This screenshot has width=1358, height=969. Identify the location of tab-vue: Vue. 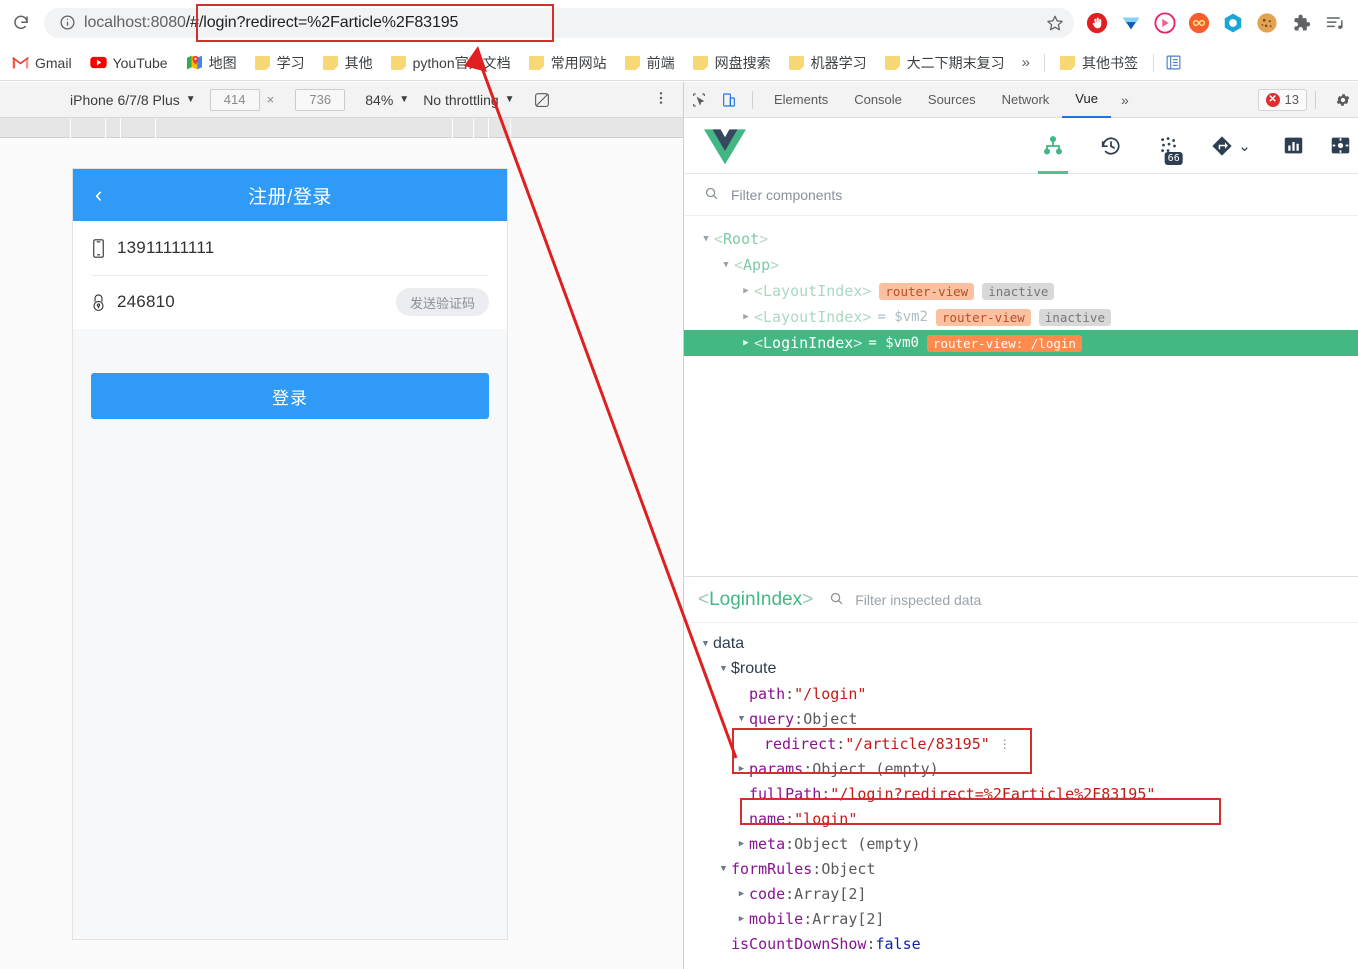
(1086, 100).